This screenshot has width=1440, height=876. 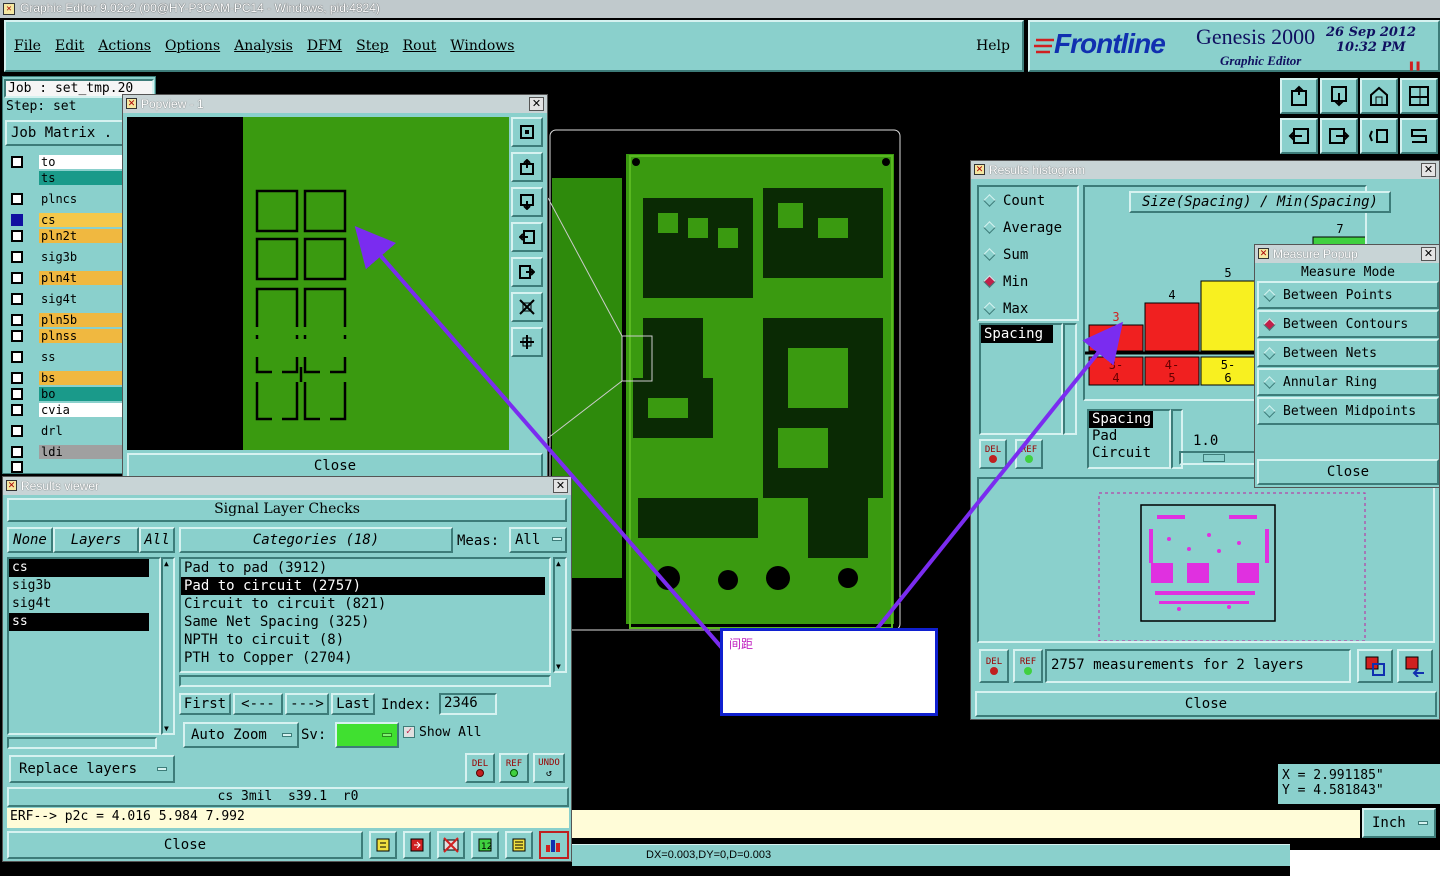 I want to click on menu-edit: Edit, so click(x=69, y=46).